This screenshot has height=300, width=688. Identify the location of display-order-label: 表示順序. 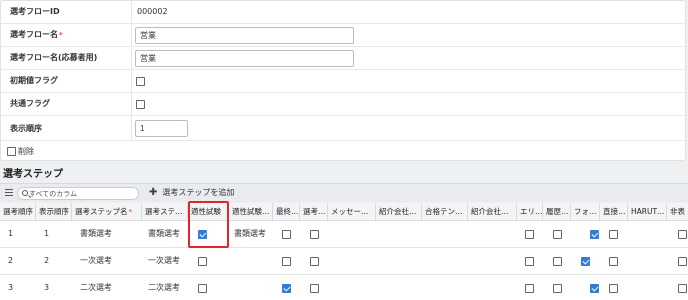
(26, 128).